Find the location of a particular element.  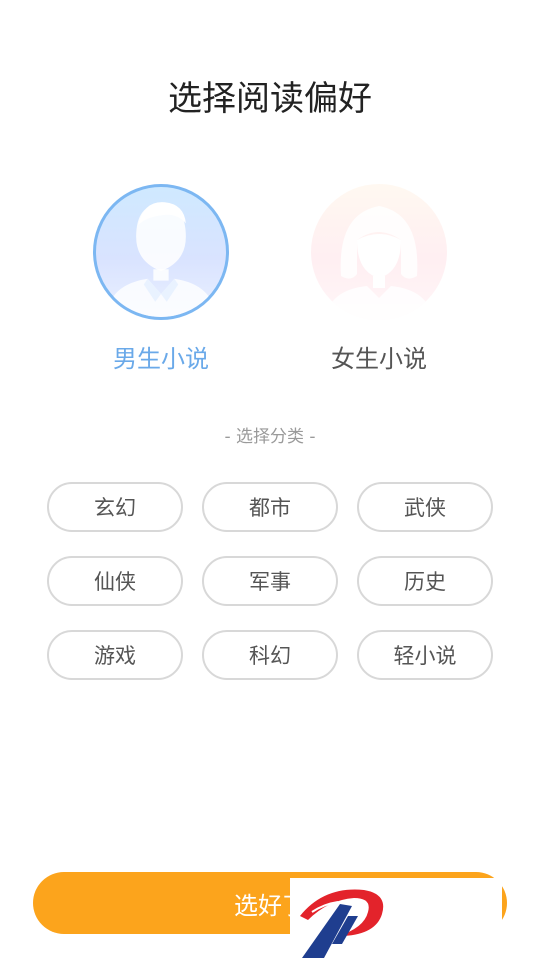

male-avatar is located at coordinates (161, 252).